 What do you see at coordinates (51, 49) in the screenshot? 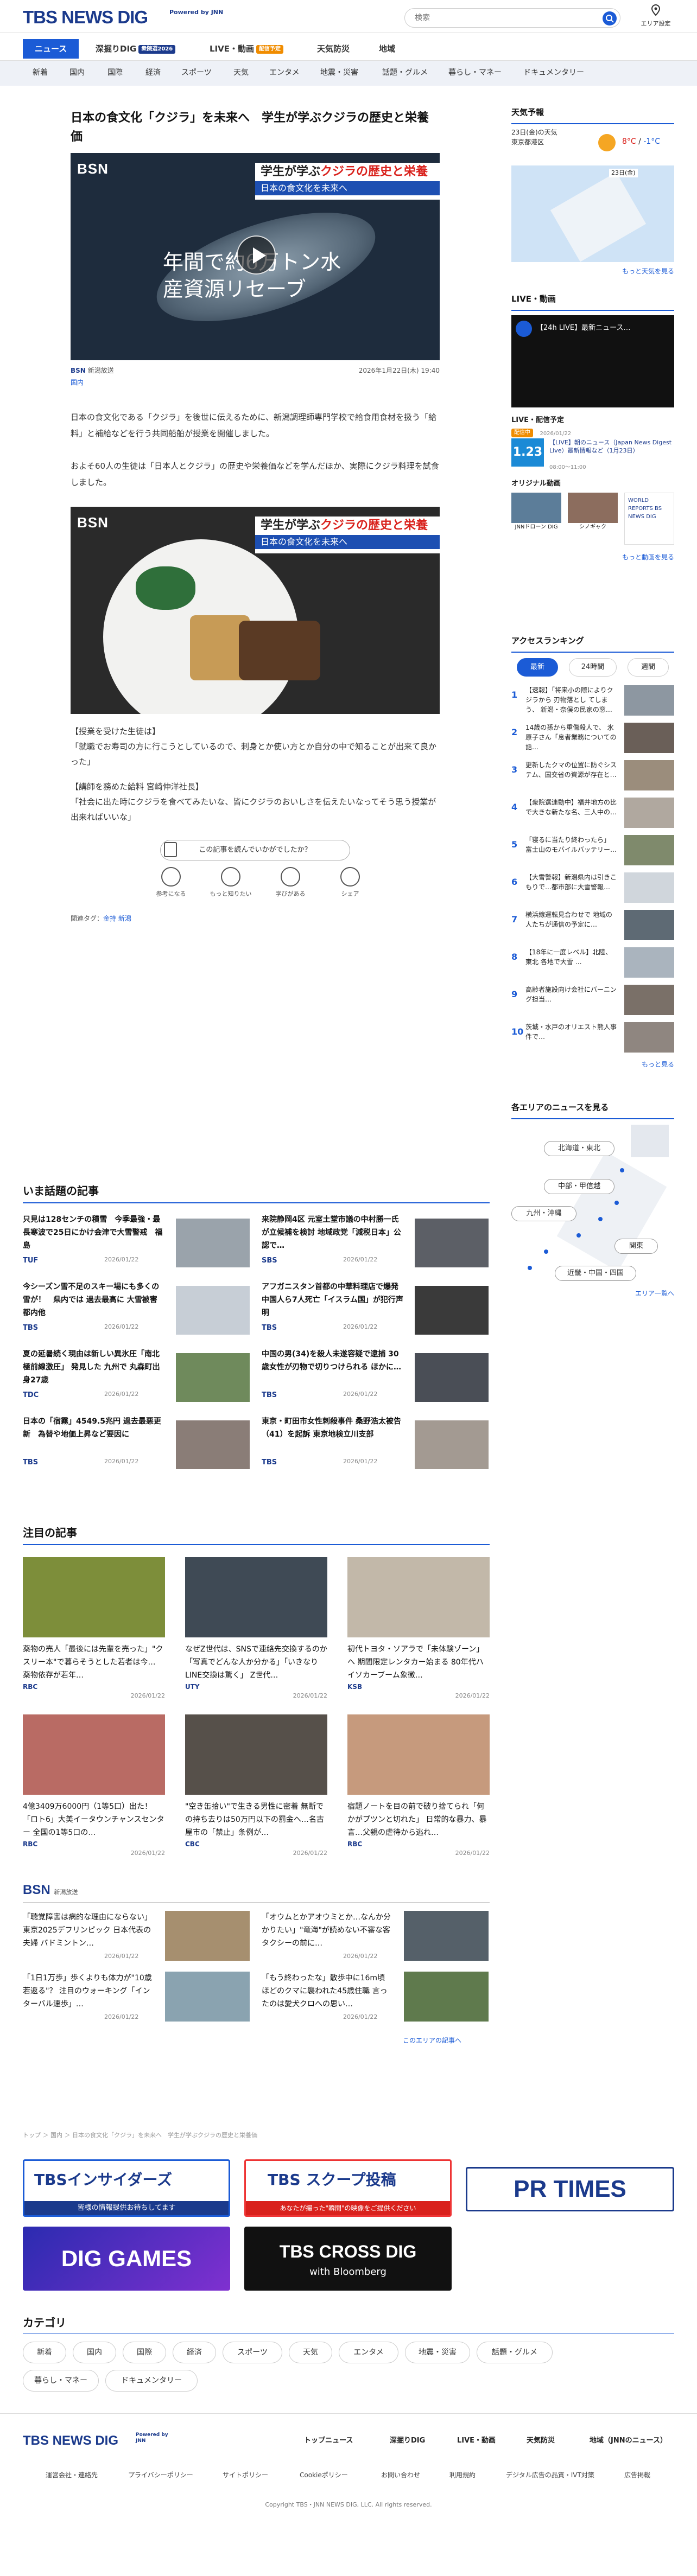
I see `gnav-news: ニュース` at bounding box center [51, 49].